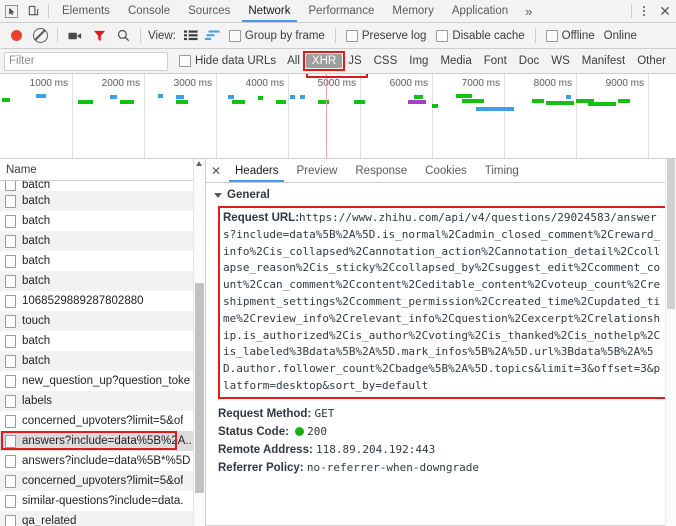 This screenshot has width=676, height=526. Describe the element at coordinates (648, 116) in the screenshot. I see `overview-gridline` at that location.